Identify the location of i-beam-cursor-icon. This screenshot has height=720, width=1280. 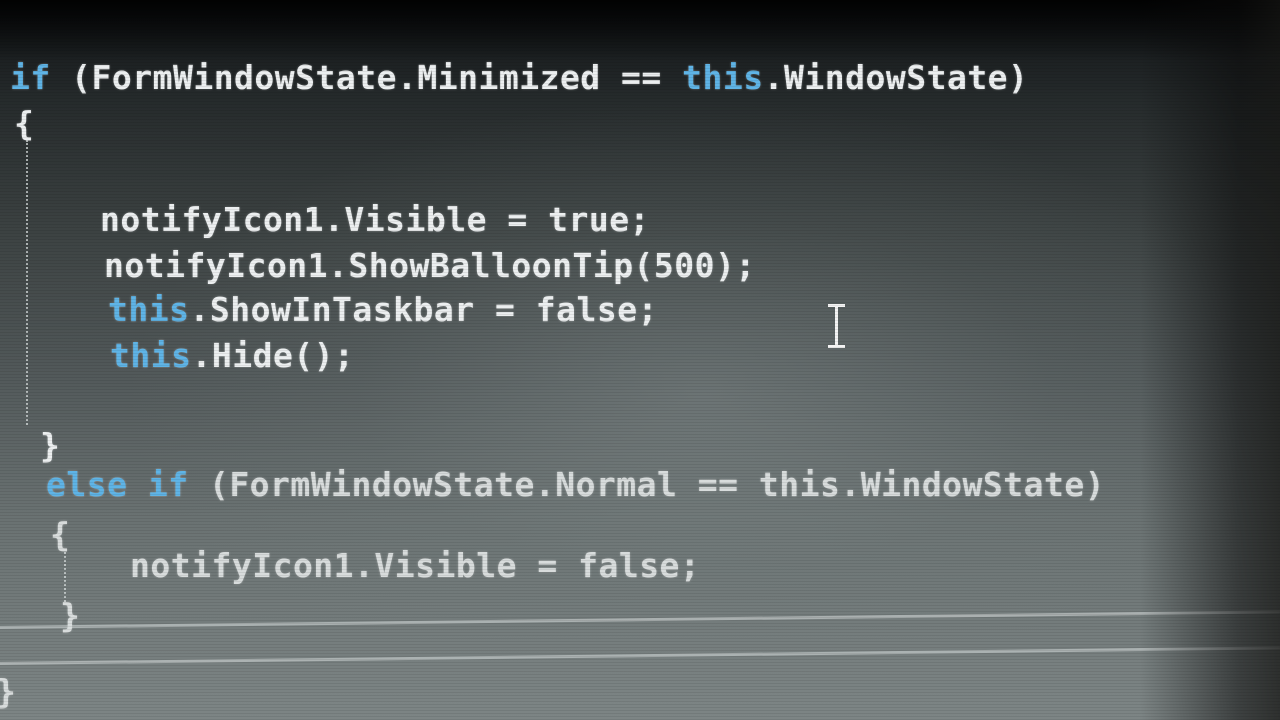
(836, 326).